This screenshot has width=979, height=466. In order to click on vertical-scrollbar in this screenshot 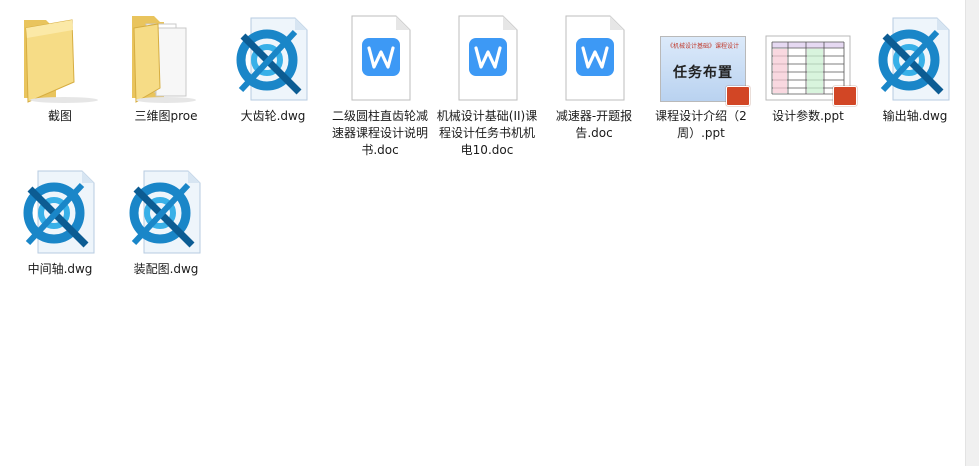, I will do `click(972, 233)`.